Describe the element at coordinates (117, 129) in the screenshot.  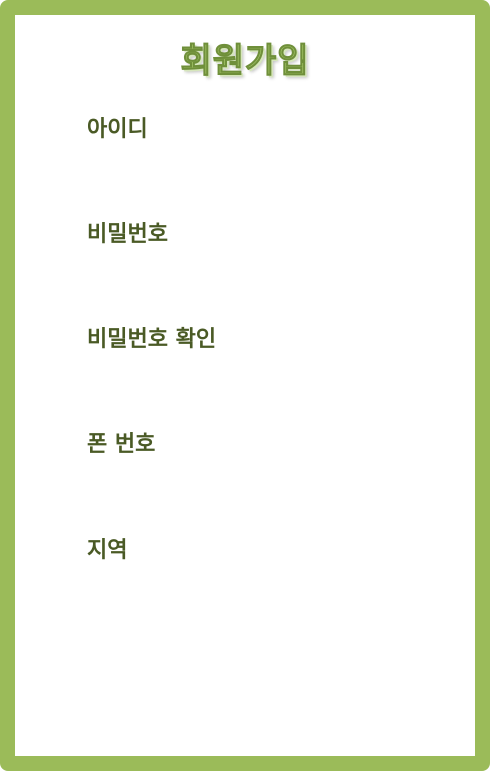
I see `id-field-label: 아이디` at that location.